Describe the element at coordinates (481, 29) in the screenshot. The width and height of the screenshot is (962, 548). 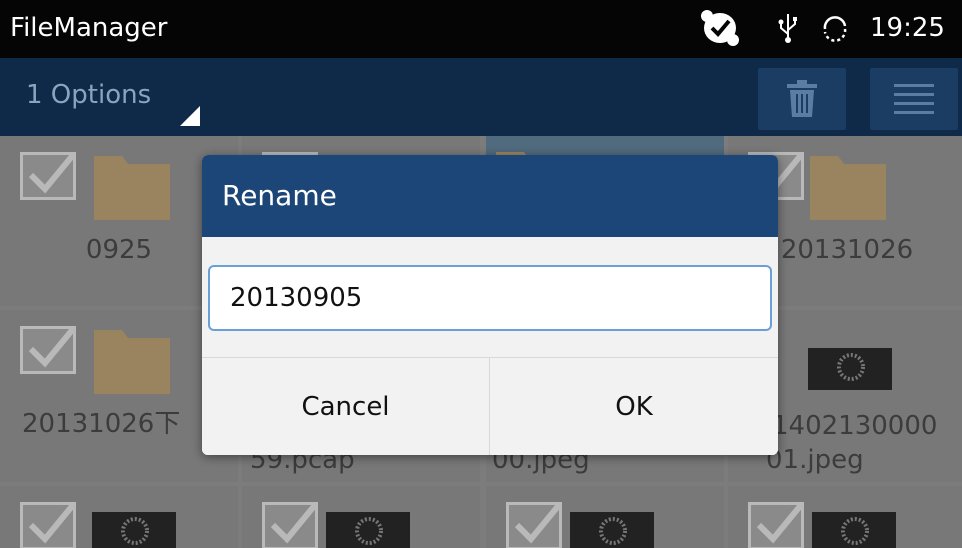
I see `status-bar: FileManager 19:25` at that location.